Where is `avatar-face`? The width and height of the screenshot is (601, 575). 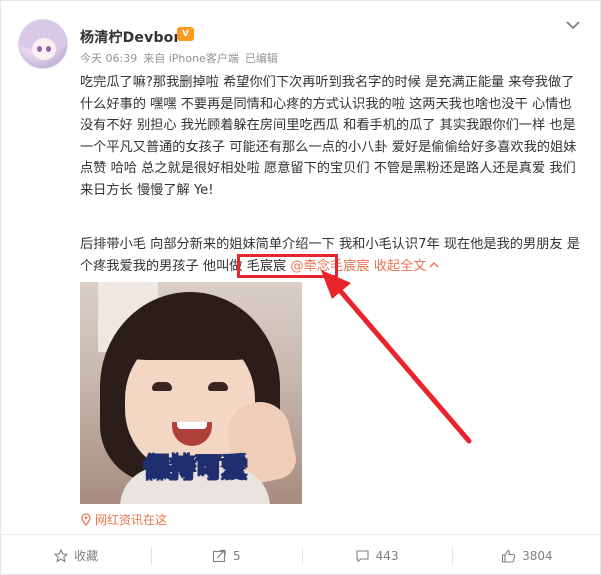
avatar-face is located at coordinates (44, 49).